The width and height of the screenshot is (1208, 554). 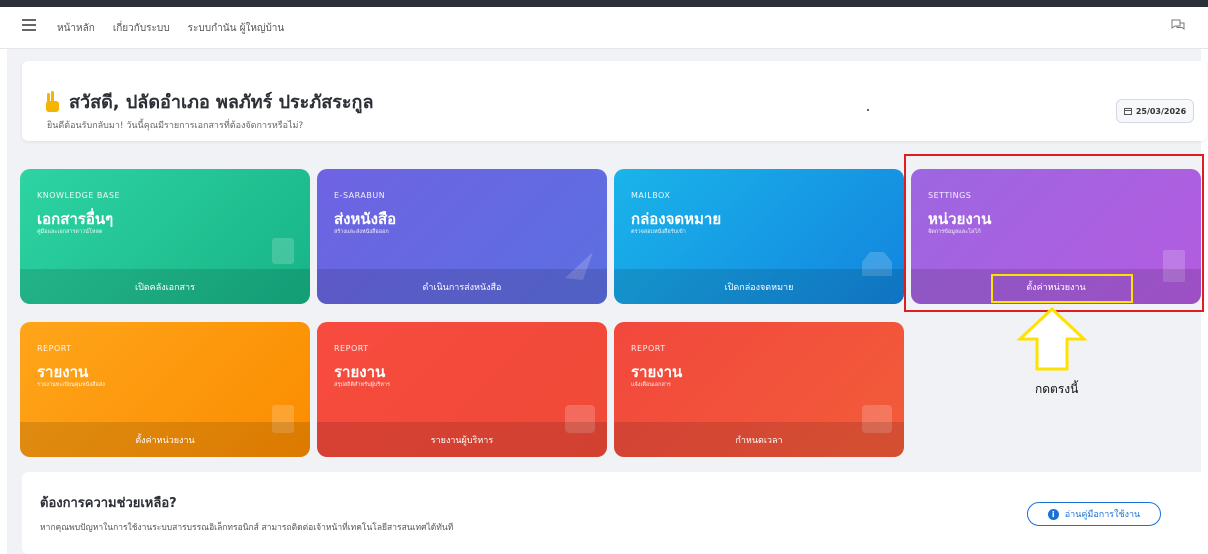 I want to click on calendar-icon, so click(x=1127, y=111).